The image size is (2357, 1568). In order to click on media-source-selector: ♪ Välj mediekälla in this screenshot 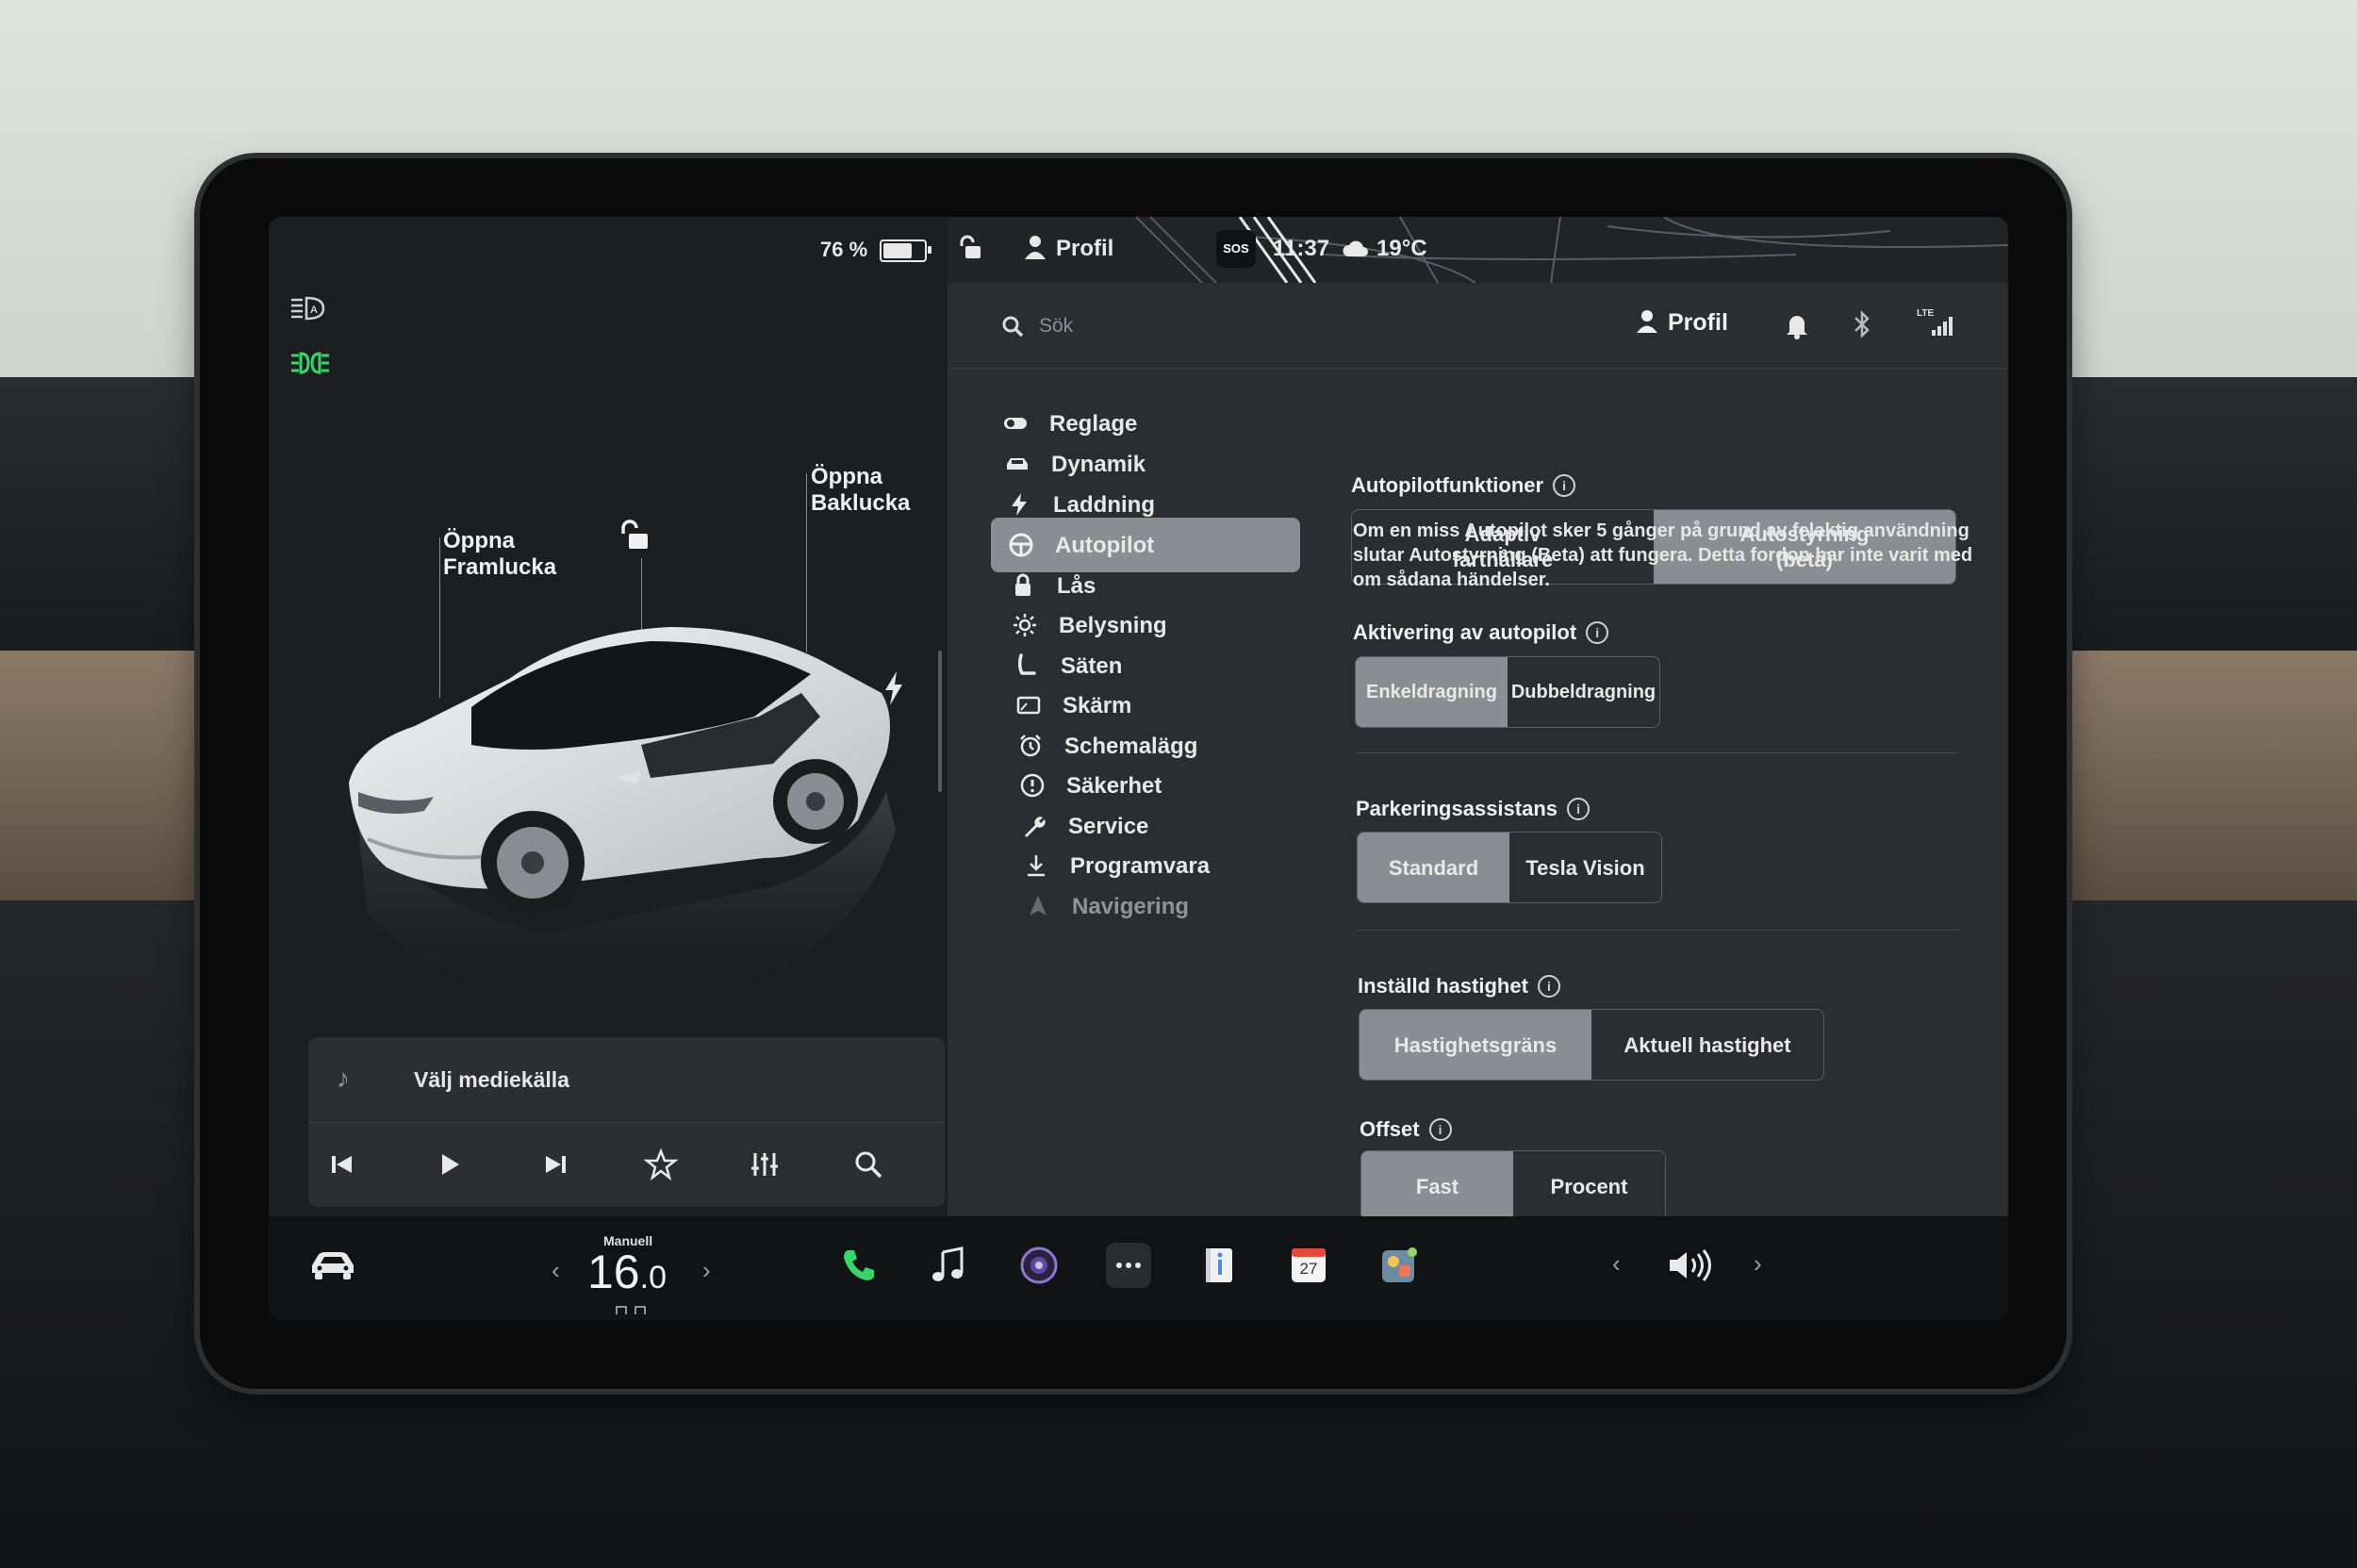, I will do `click(626, 1080)`.